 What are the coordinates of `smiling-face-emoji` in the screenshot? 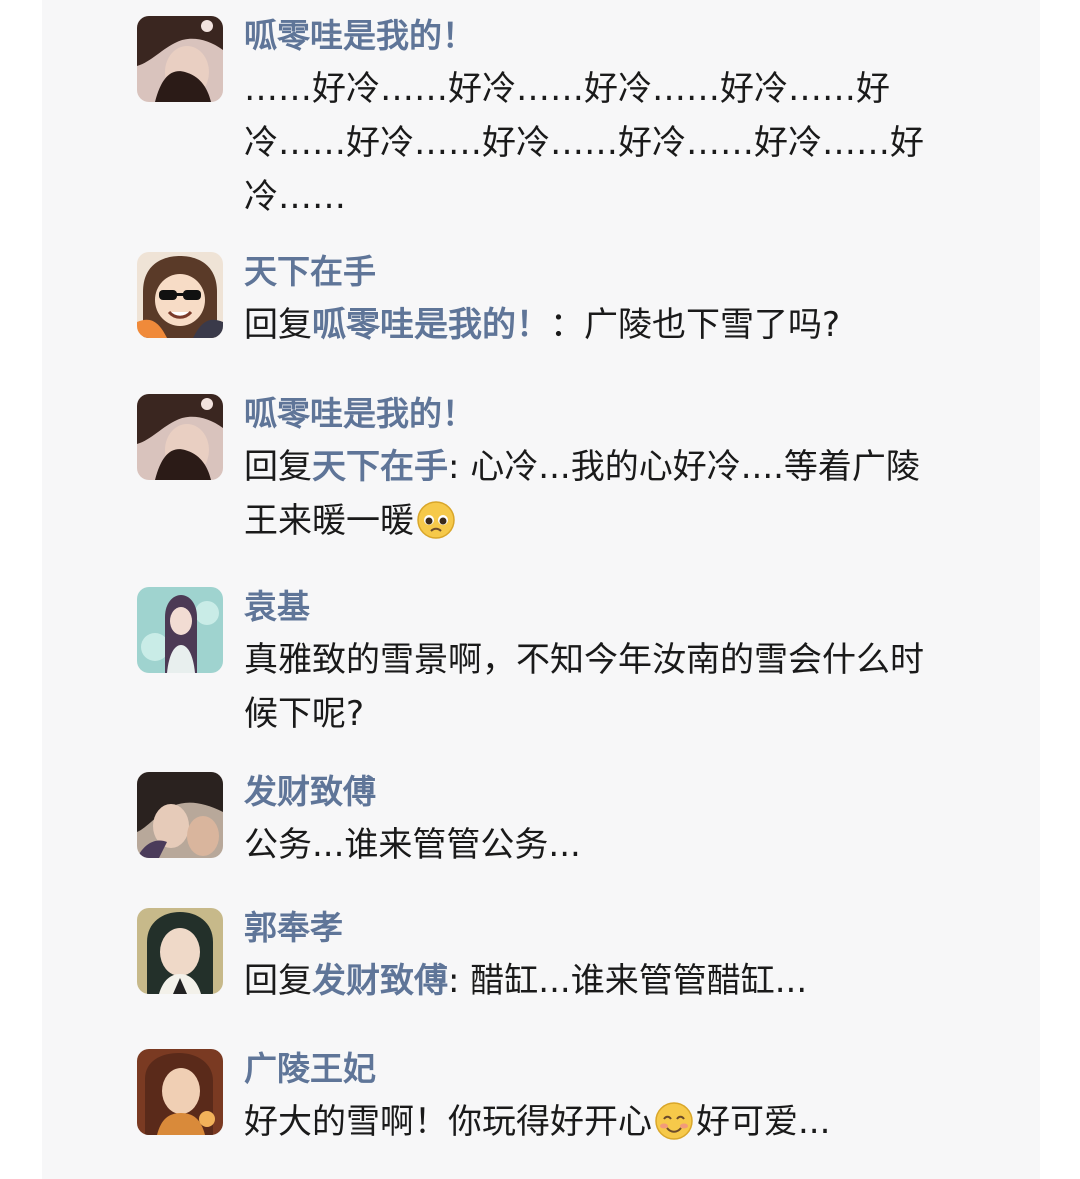 It's located at (674, 1121).